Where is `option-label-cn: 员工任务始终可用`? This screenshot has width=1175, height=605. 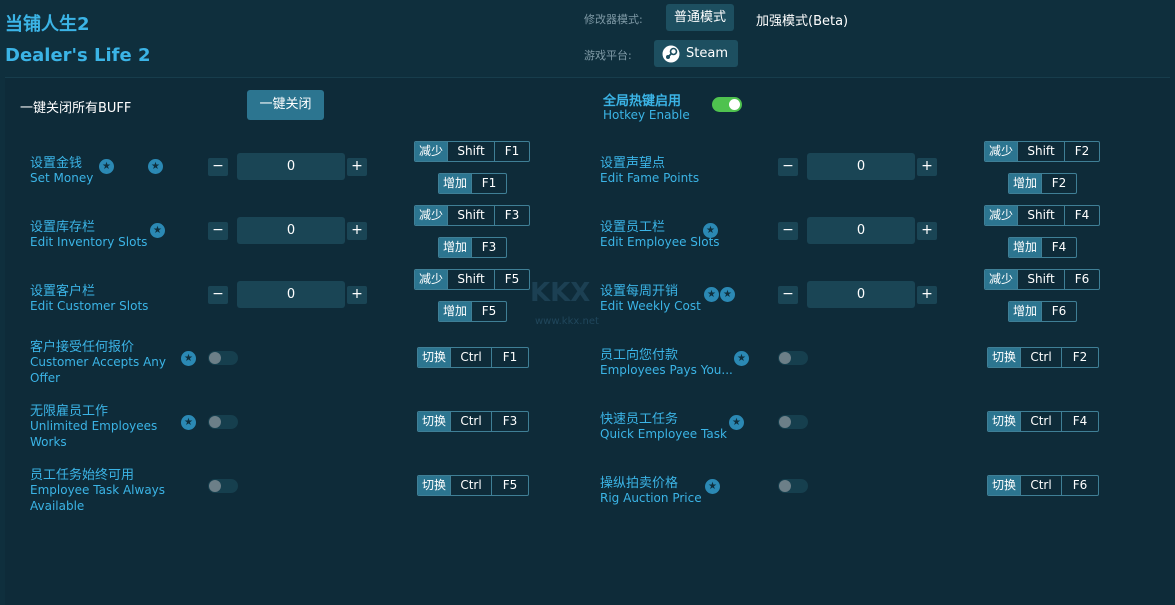
option-label-cn: 员工任务始终可用 is located at coordinates (82, 475).